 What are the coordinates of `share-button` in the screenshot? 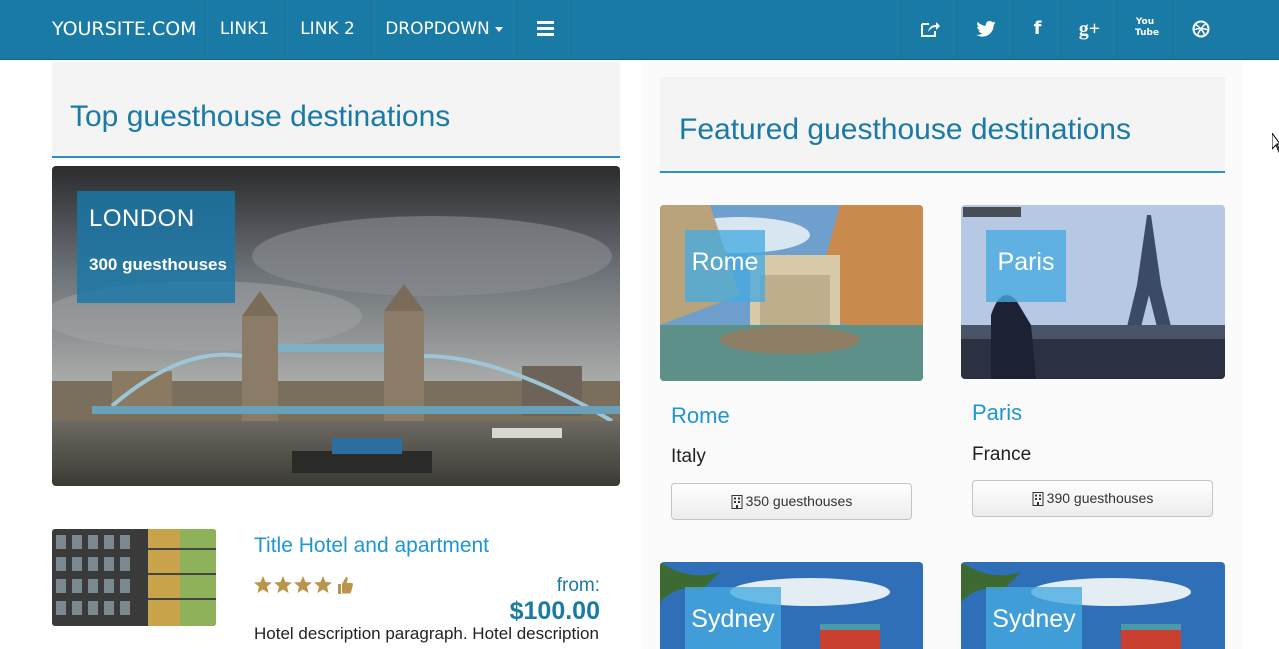 It's located at (929, 29).